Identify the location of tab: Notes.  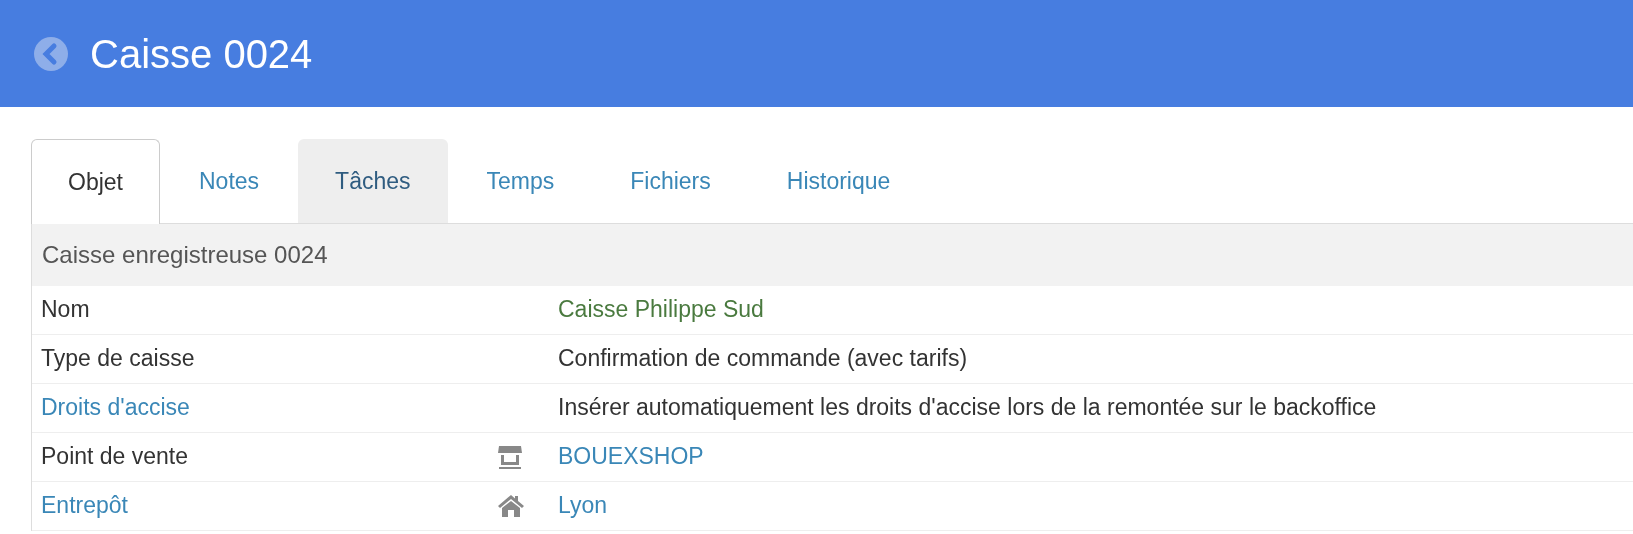
(229, 181).